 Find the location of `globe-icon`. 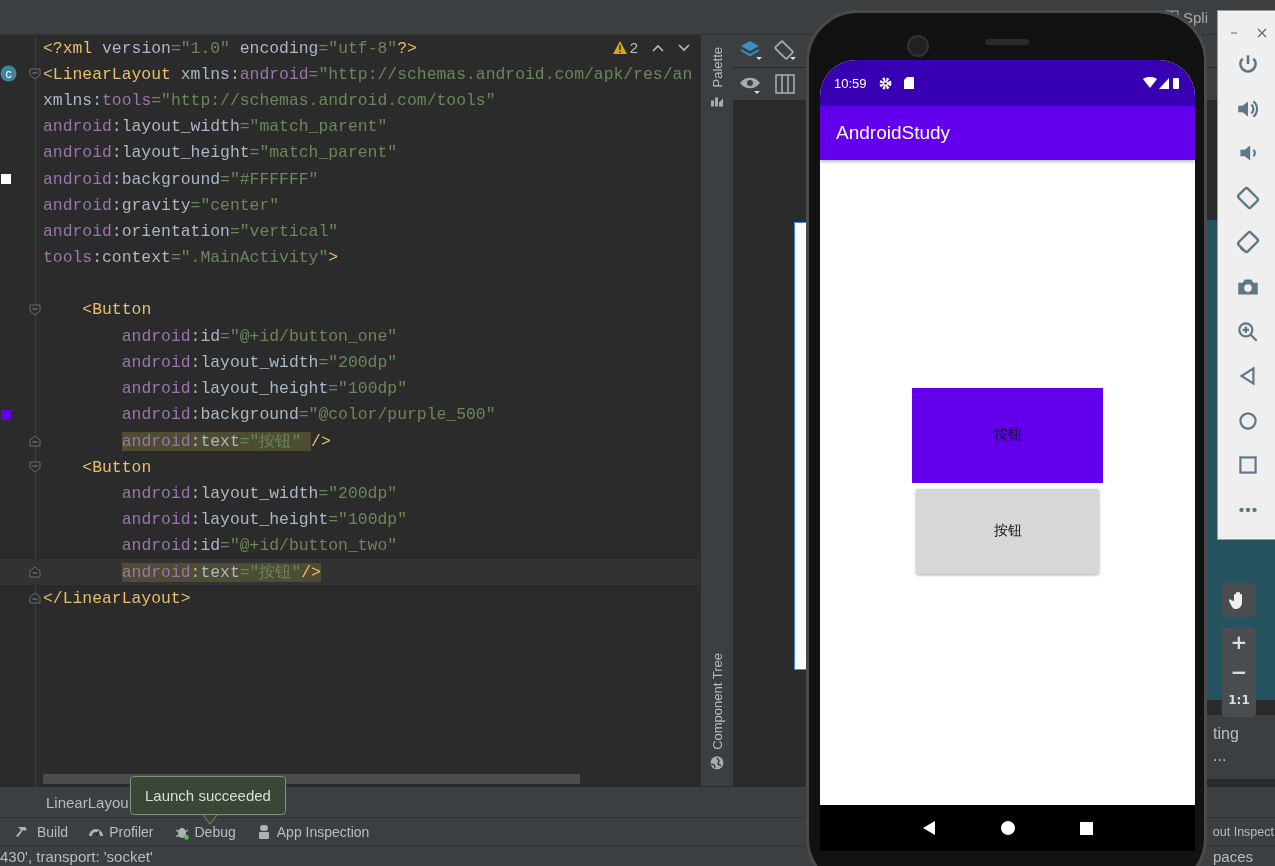

globe-icon is located at coordinates (717, 763).